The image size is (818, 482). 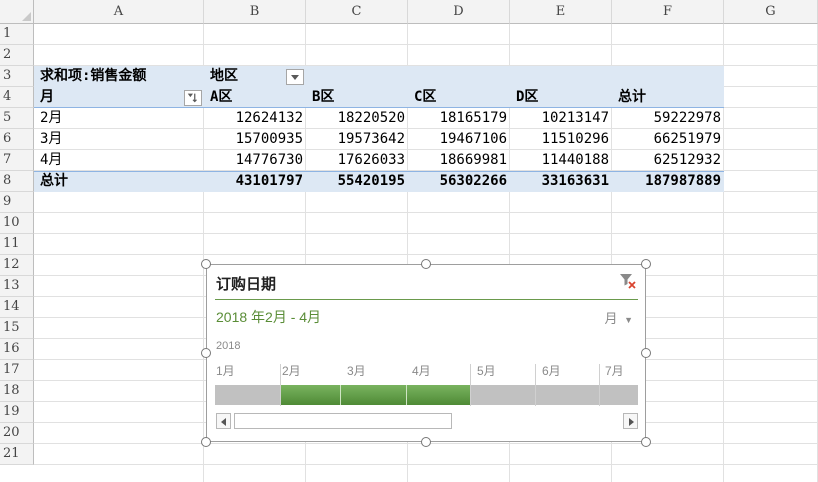 I want to click on pivot-cell: 15700935, so click(x=255, y=139).